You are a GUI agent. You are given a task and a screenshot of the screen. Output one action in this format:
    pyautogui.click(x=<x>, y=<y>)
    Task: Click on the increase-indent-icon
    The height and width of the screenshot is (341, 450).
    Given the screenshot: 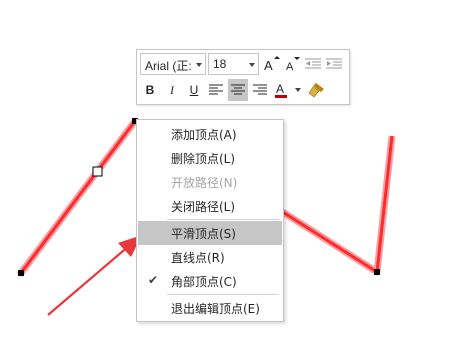 What is the action you would take?
    pyautogui.click(x=334, y=63)
    